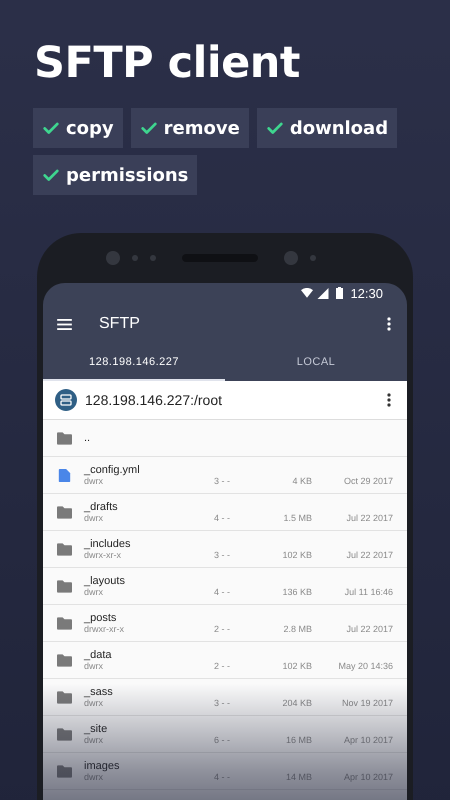 The image size is (450, 800). Describe the element at coordinates (66, 400) in the screenshot. I see `server-icon` at that location.